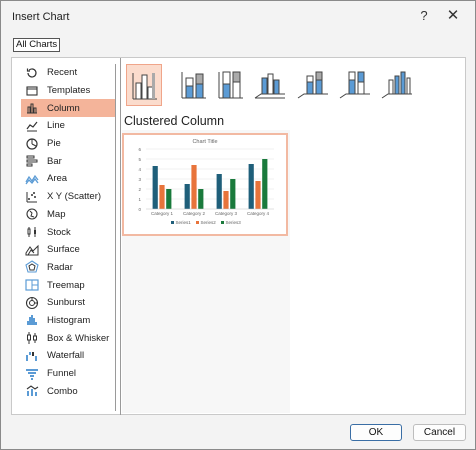 This screenshot has width=476, height=450. What do you see at coordinates (59, 232) in the screenshot?
I see `category-label: Stock` at bounding box center [59, 232].